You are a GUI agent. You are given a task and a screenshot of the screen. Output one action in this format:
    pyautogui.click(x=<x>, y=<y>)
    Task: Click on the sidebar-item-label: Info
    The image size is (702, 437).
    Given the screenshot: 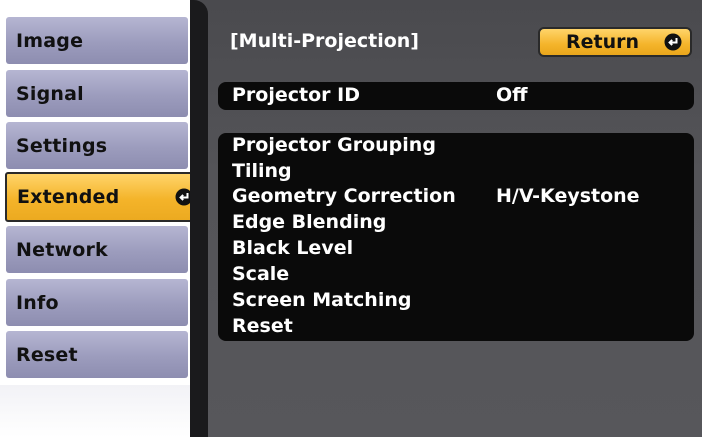 What is the action you would take?
    pyautogui.click(x=37, y=302)
    